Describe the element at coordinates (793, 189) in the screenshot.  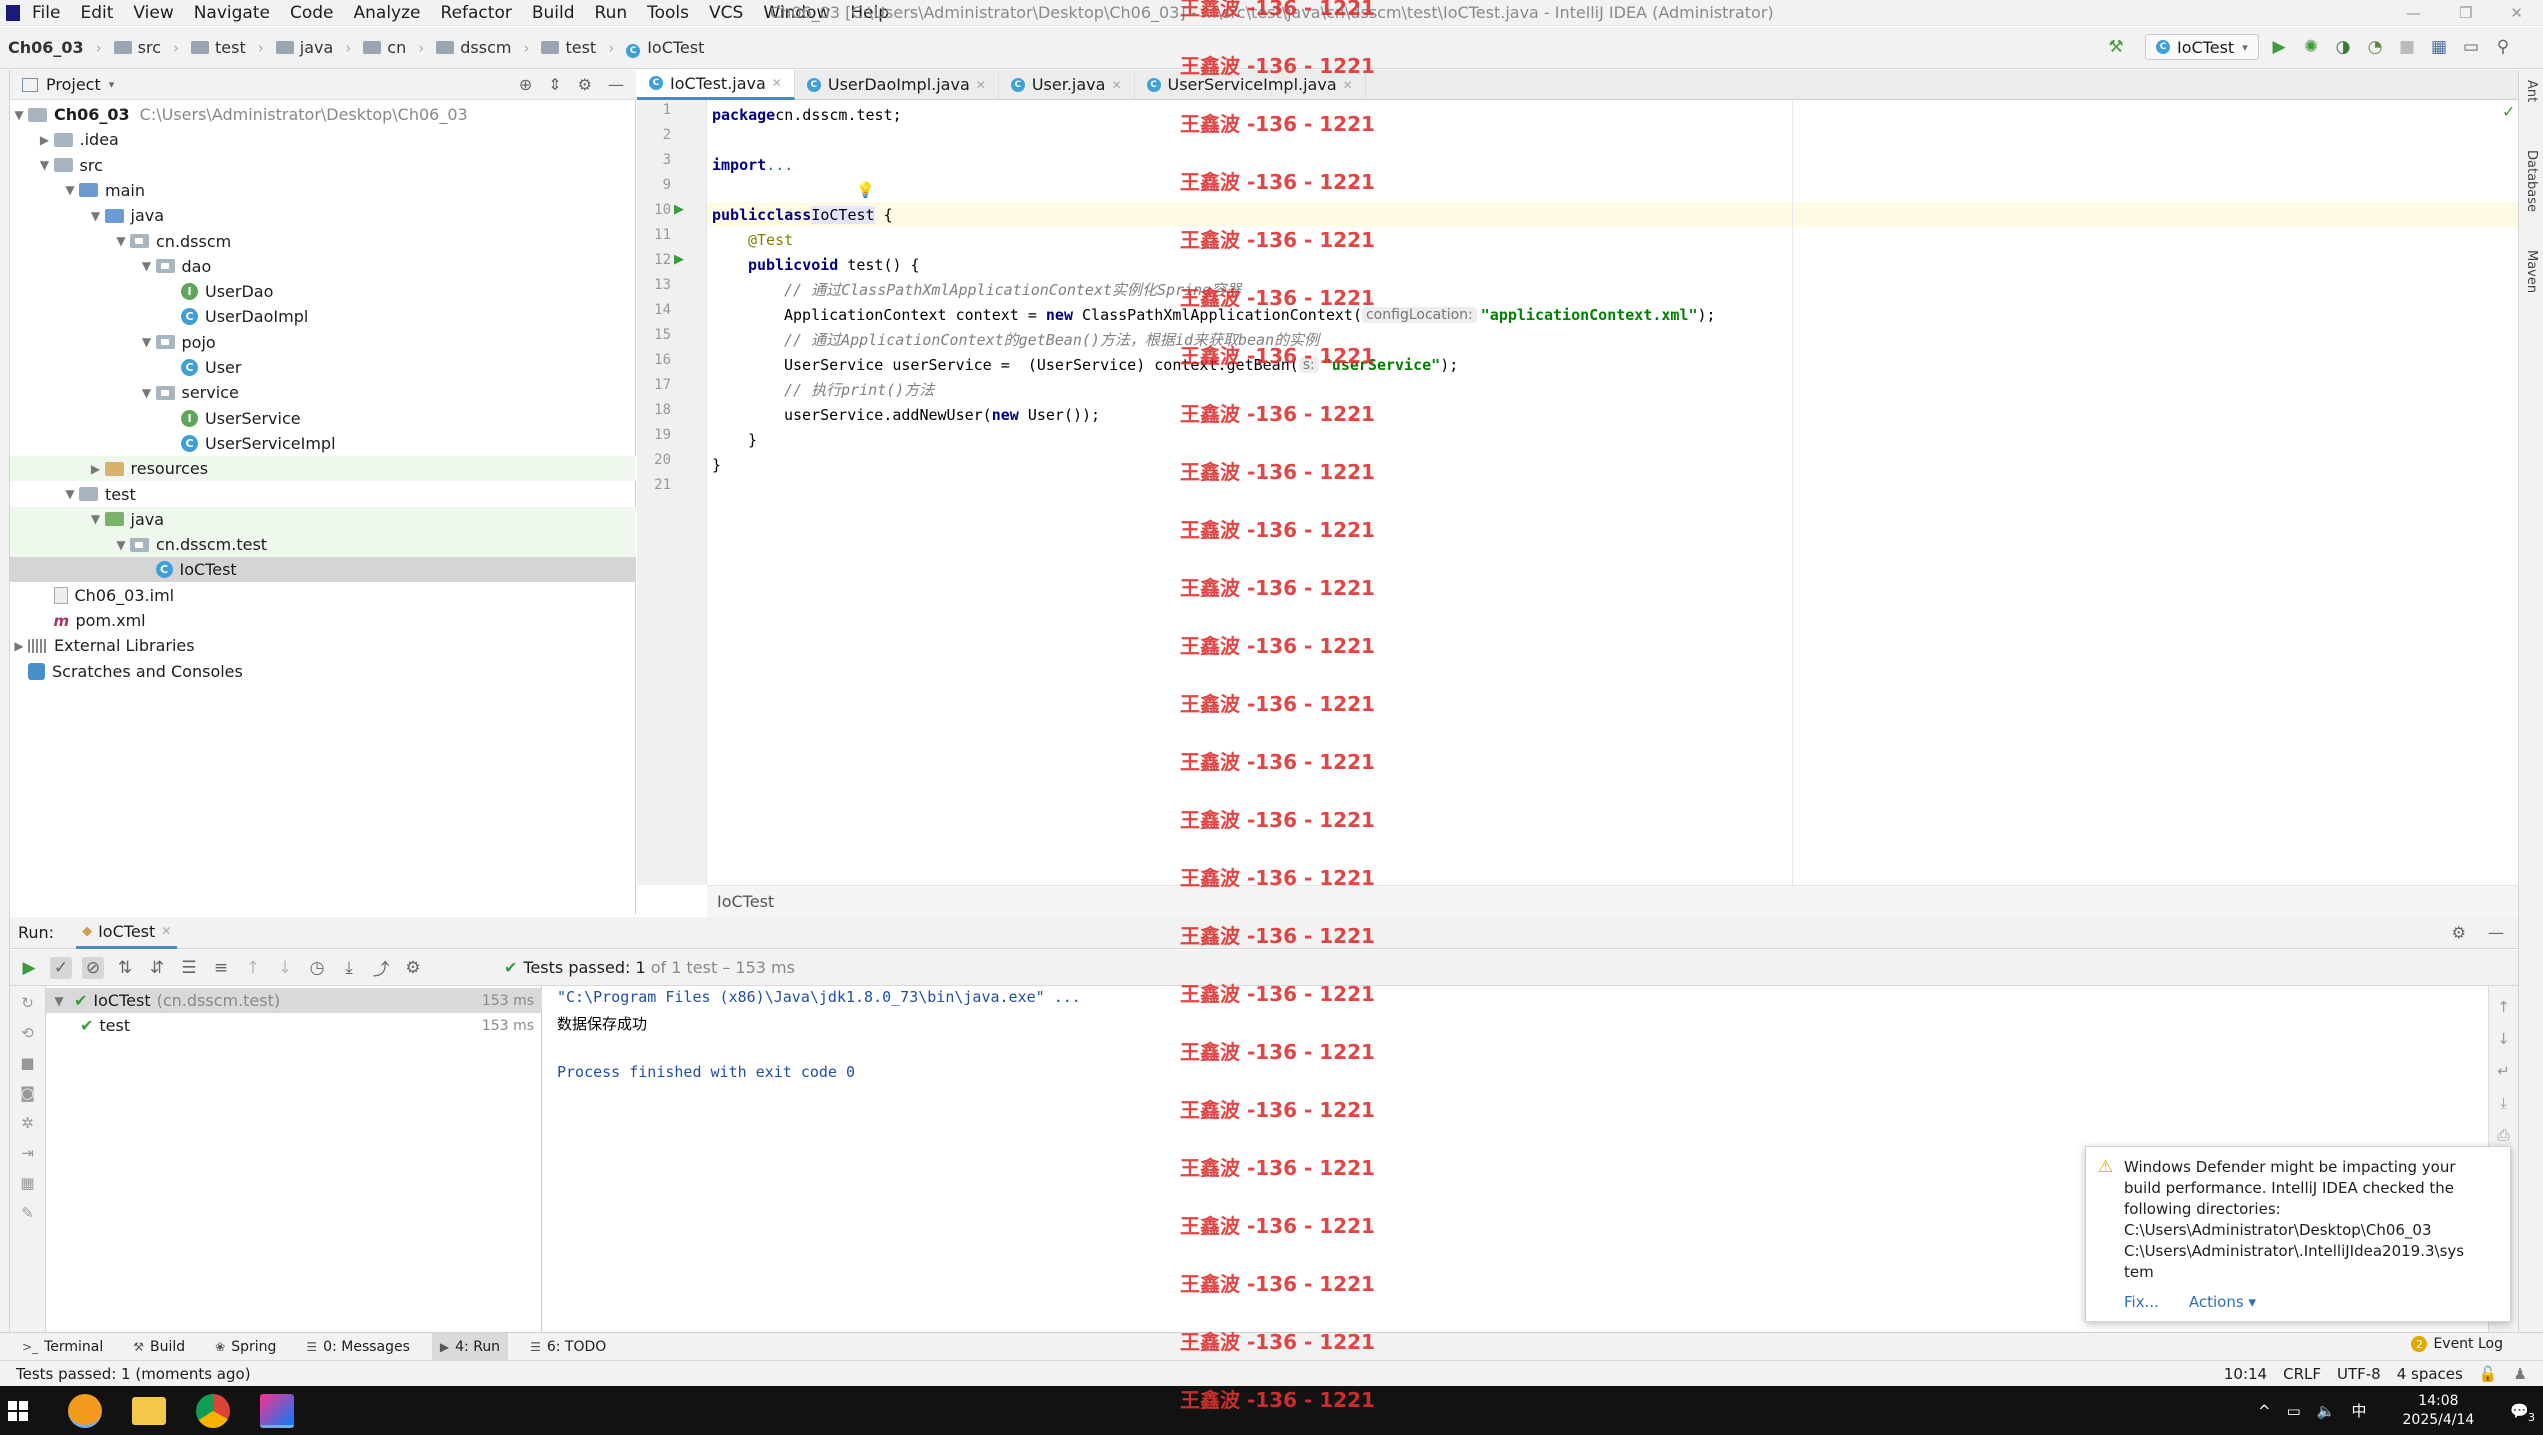
I see `code-line: 💡` at that location.